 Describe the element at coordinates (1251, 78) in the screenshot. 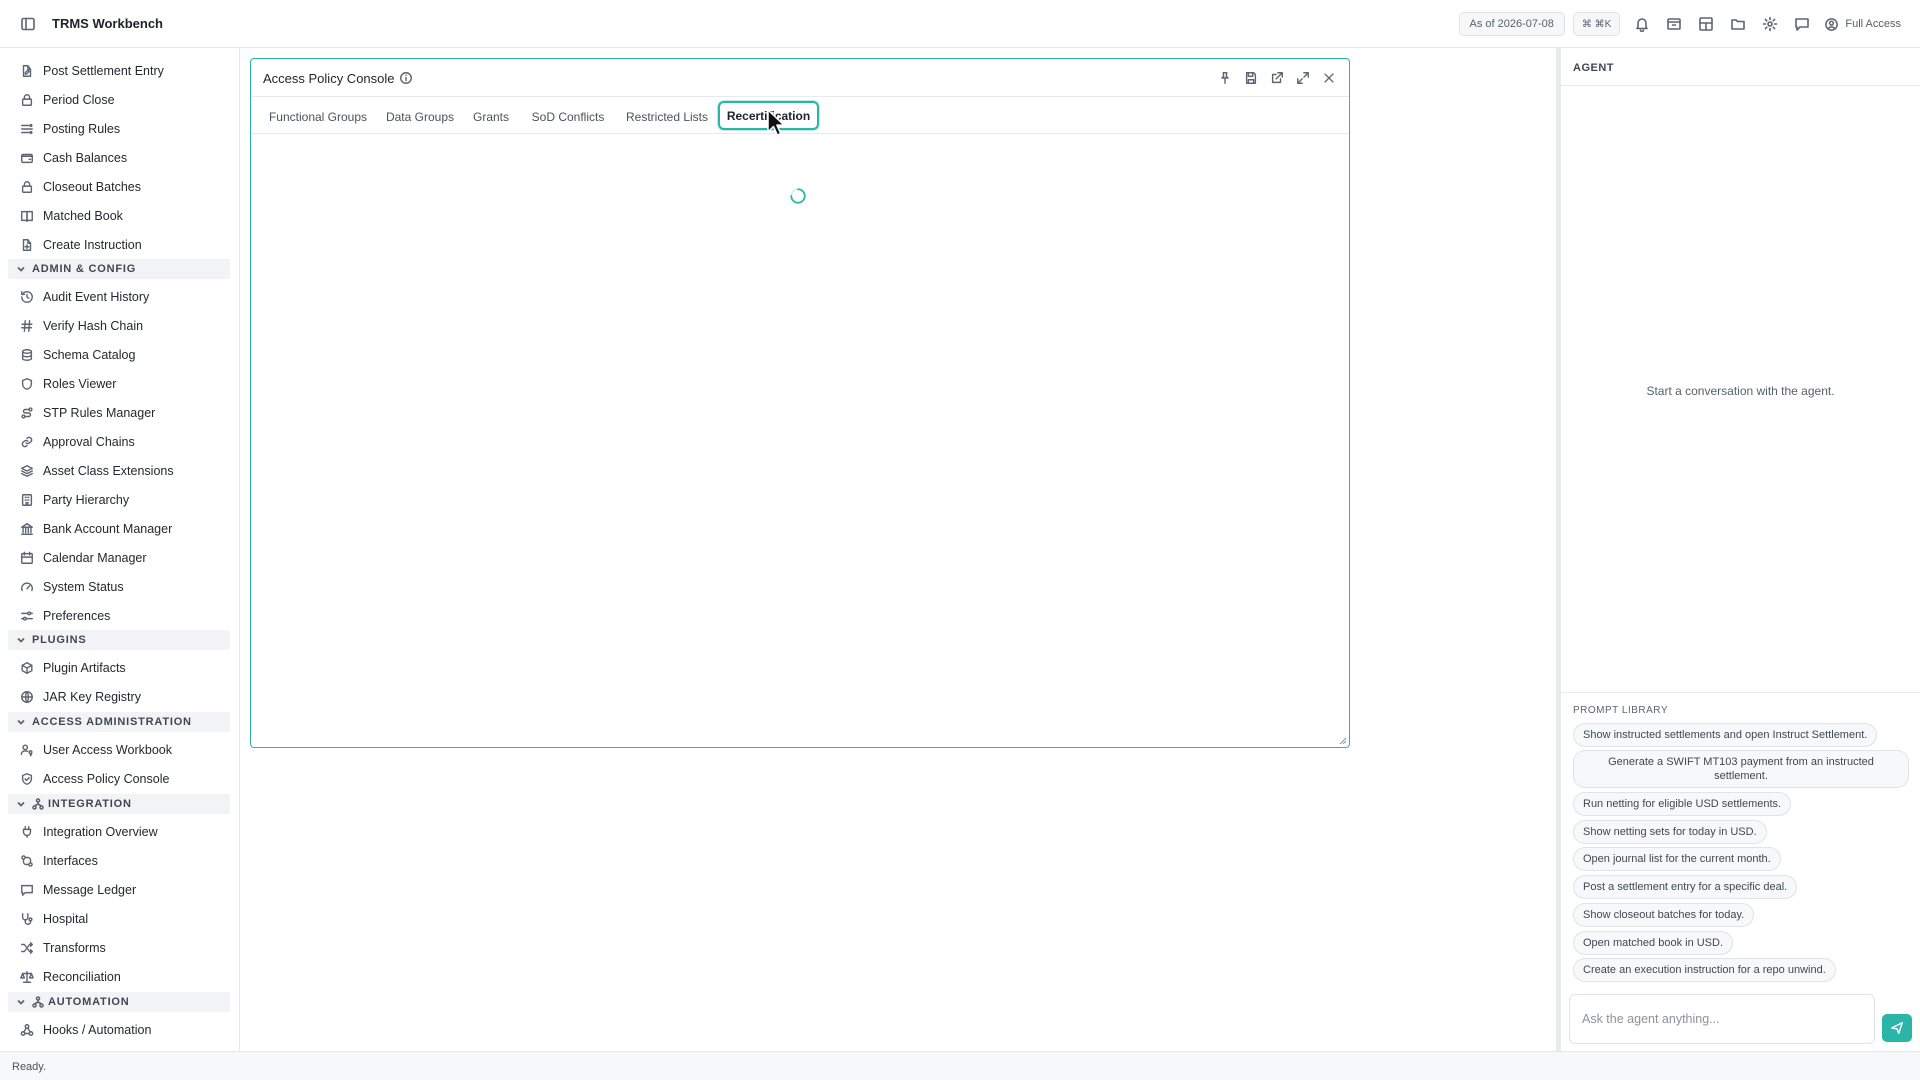

I see `save-icon` at that location.